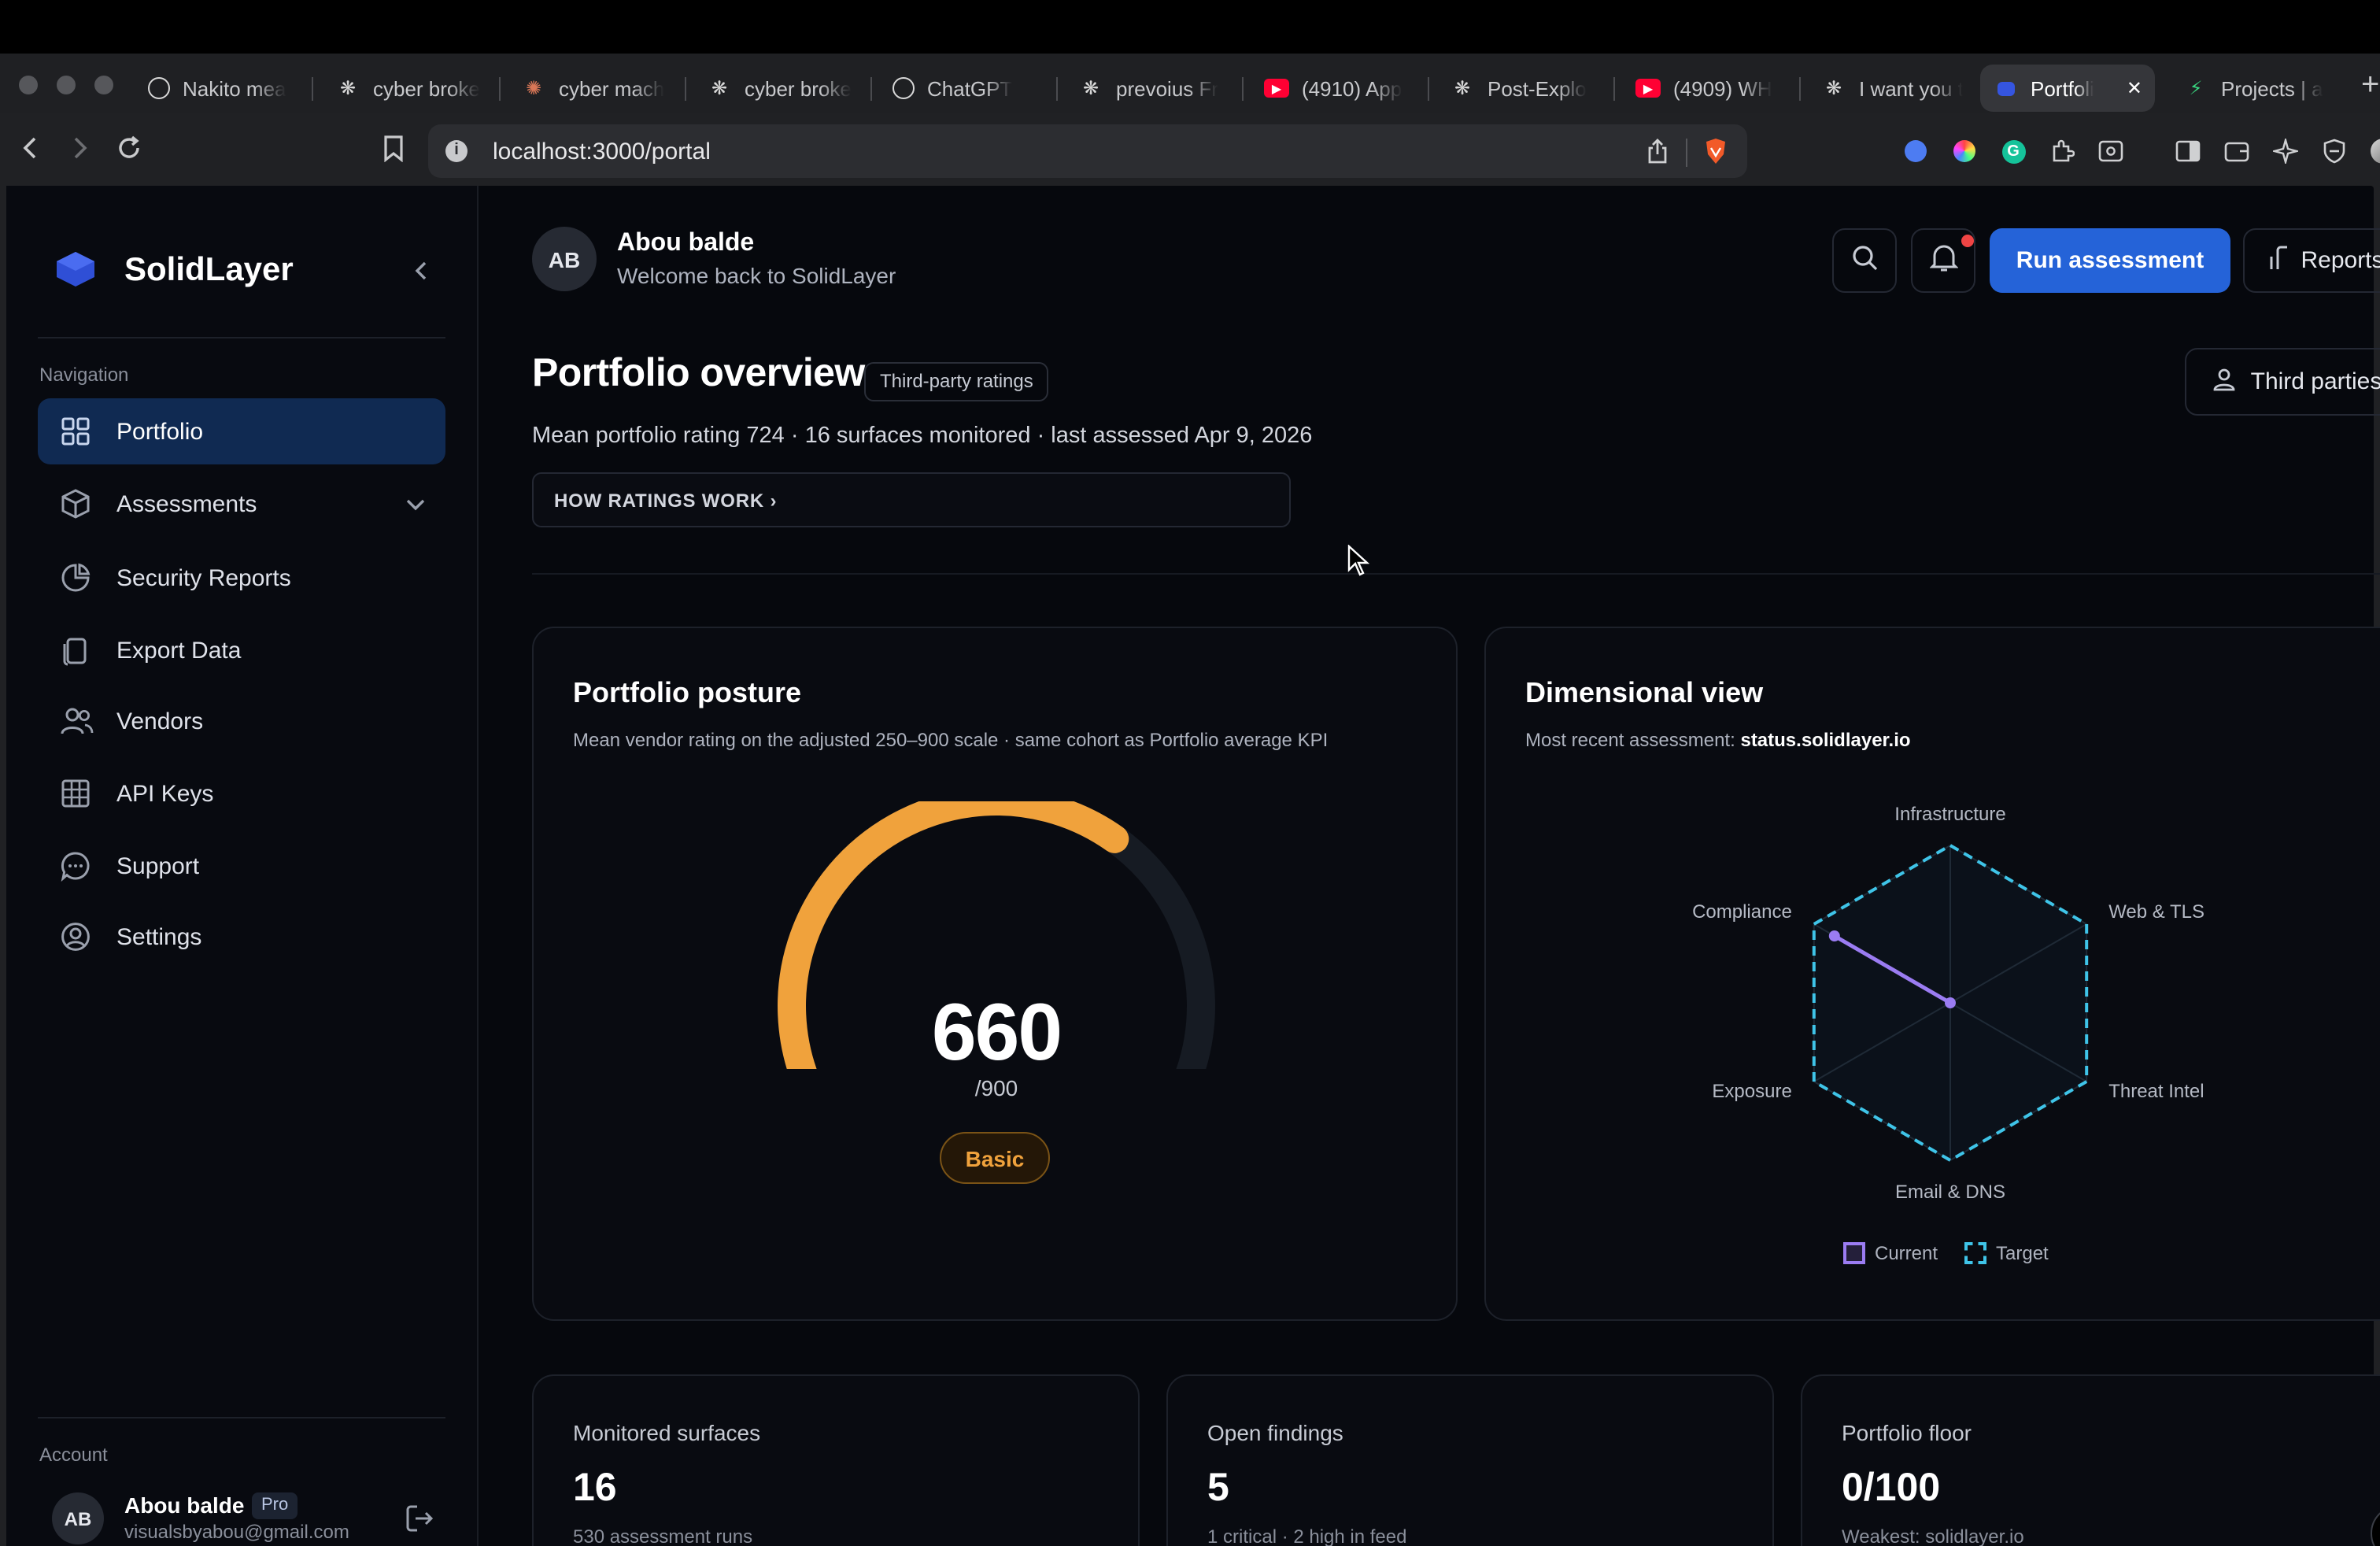 Image resolution: width=2380 pixels, height=1546 pixels. I want to click on sidebar-item-security-reports: Security Reports, so click(241, 578).